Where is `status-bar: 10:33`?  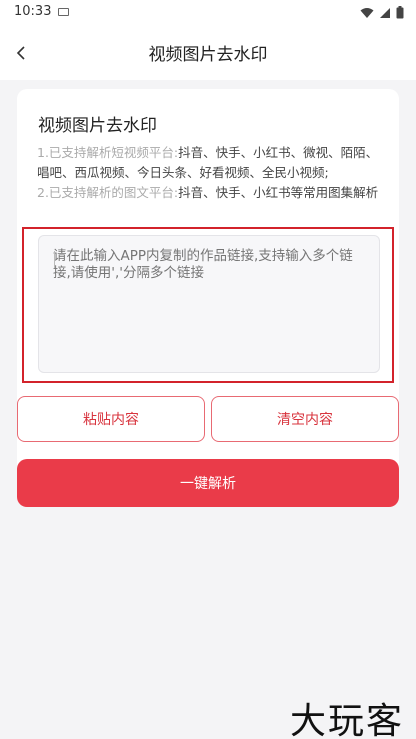
status-bar: 10:33 is located at coordinates (208, 13).